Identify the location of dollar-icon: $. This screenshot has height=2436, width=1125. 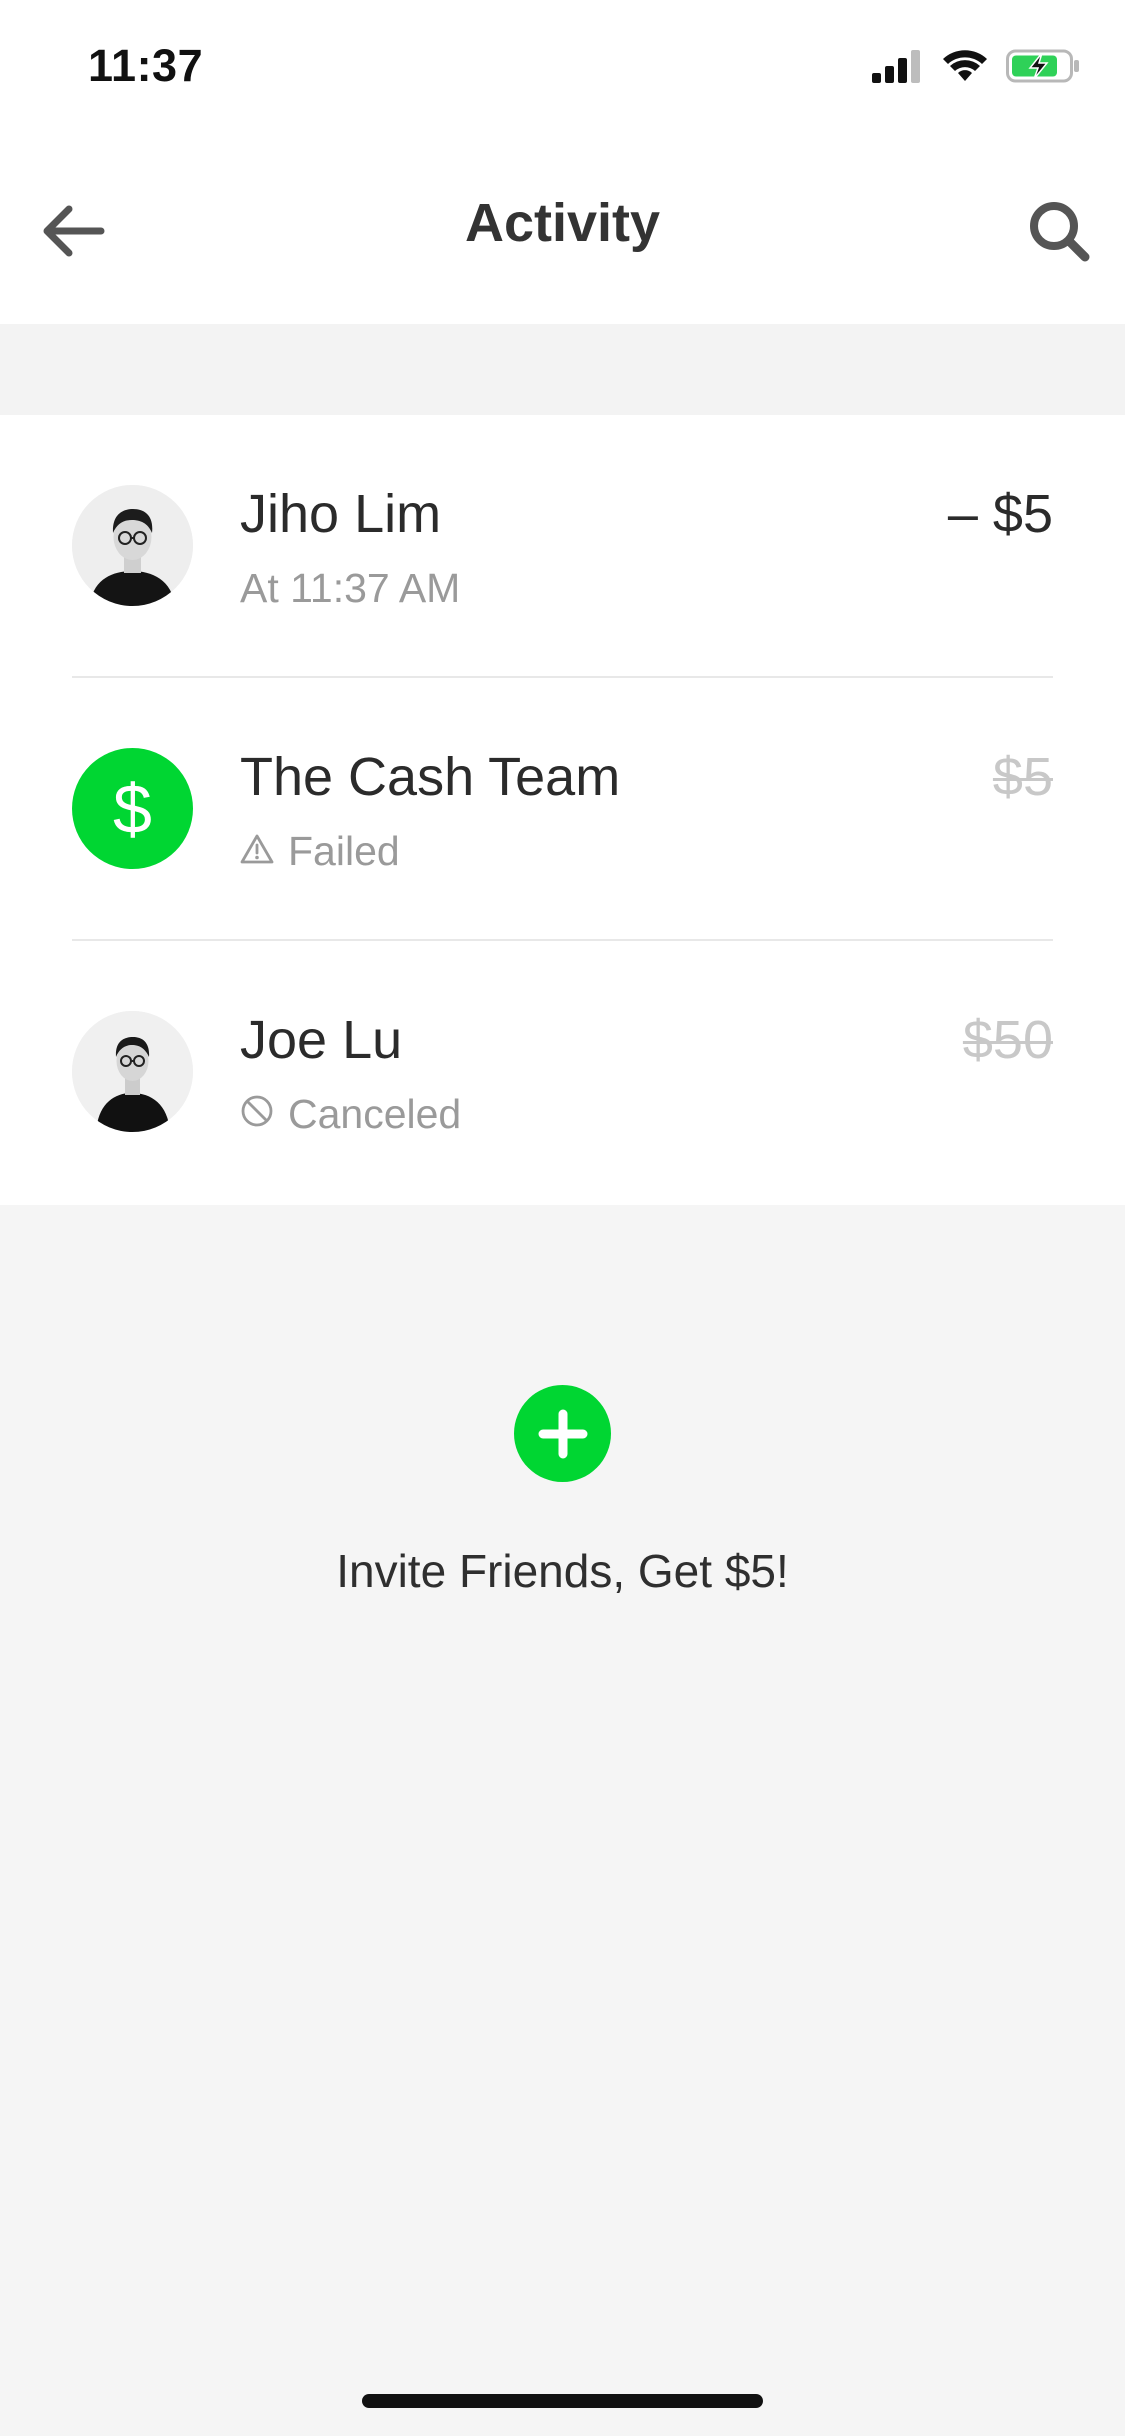
(132, 808).